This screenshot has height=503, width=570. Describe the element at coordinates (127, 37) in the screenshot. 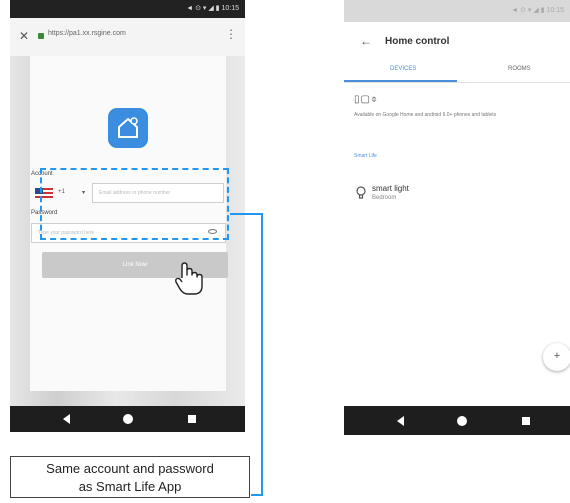

I see `address-bar: ✕ https://pa1.xx.rsgine.com ⋮` at that location.